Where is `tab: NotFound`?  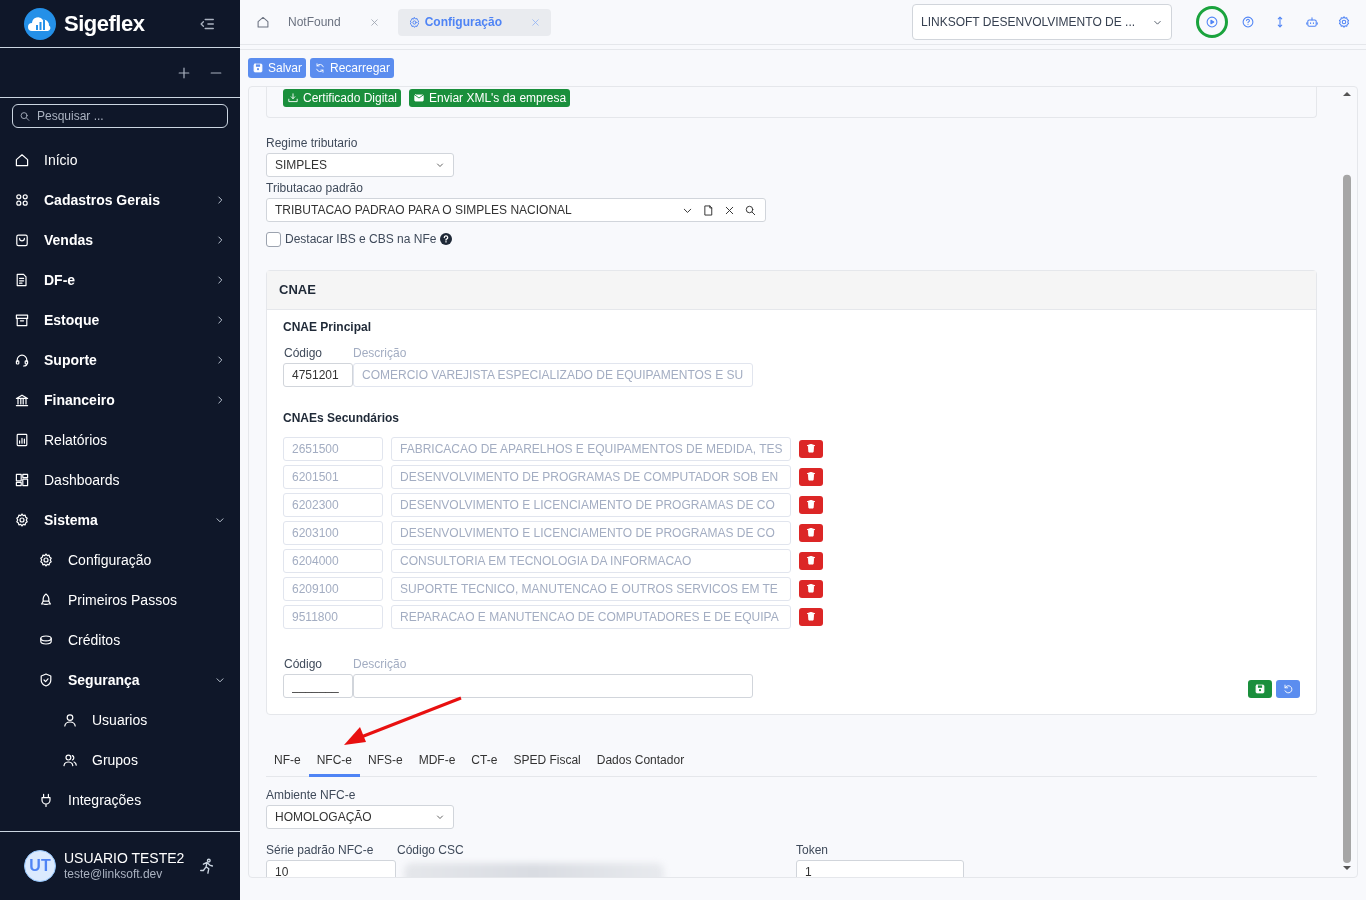
tab: NotFound is located at coordinates (334, 22).